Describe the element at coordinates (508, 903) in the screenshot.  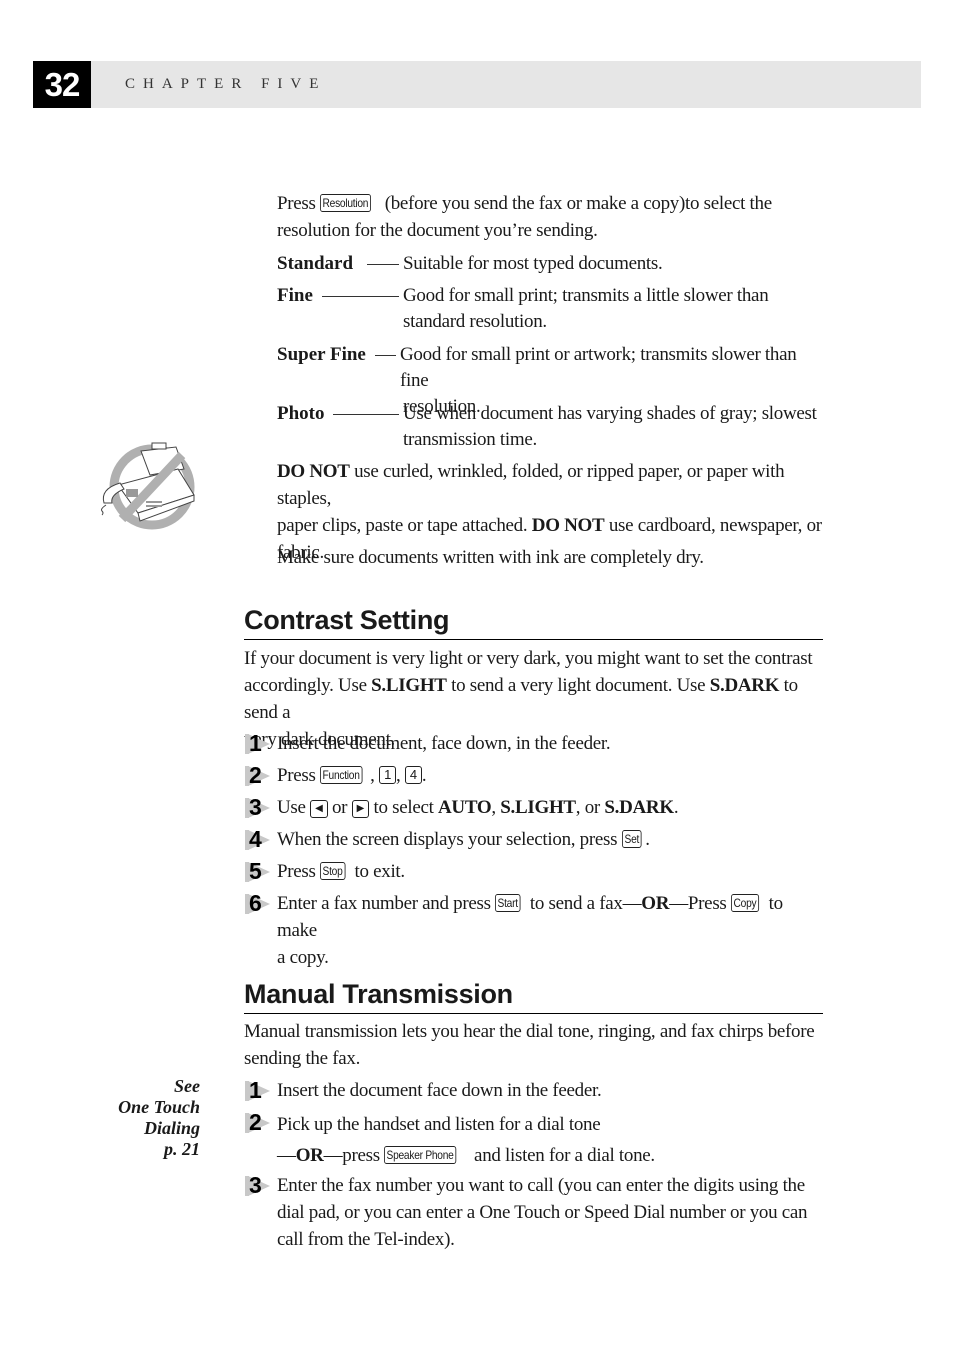
I see `start-key: Start` at that location.